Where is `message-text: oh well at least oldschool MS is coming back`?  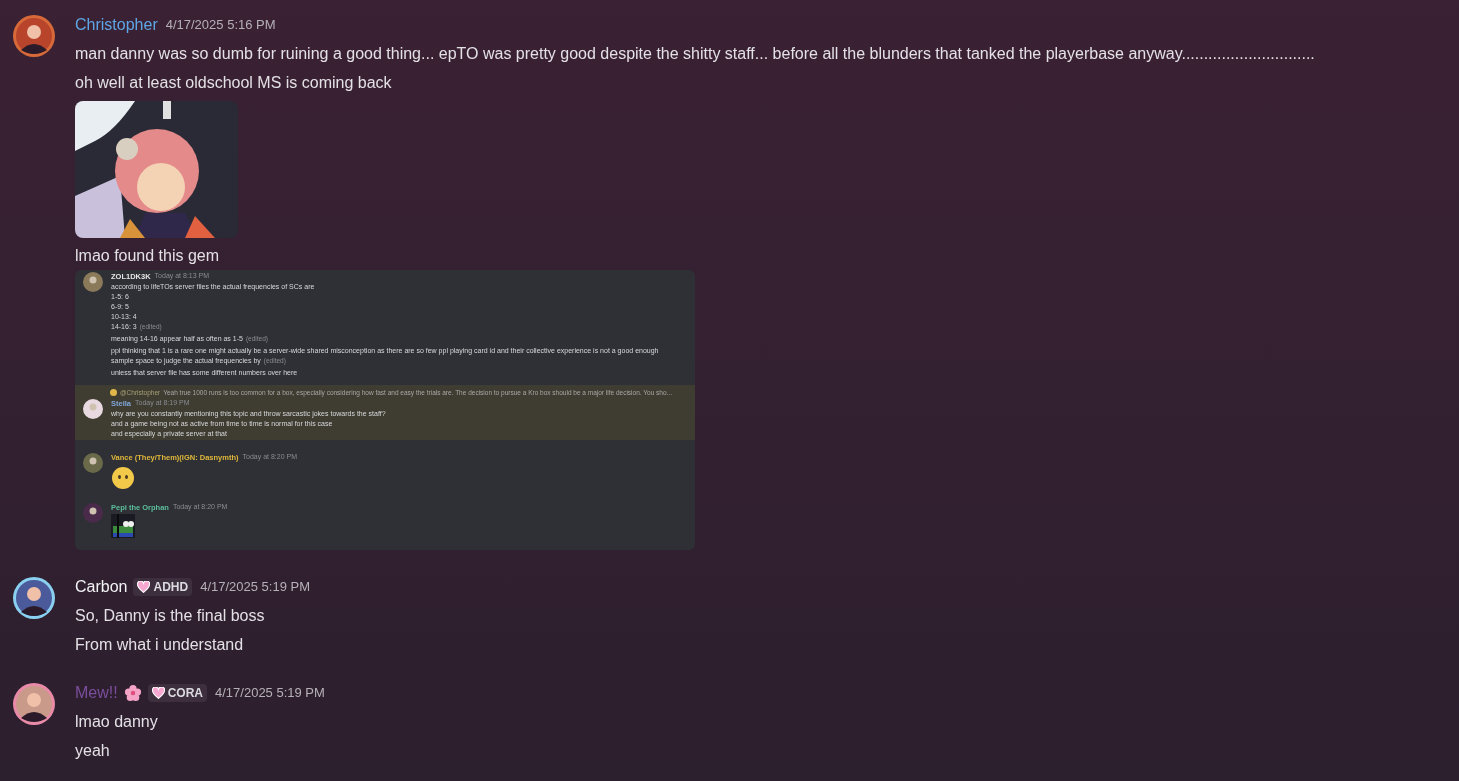
message-text: oh well at least oldschool MS is coming back is located at coordinates (234, 83).